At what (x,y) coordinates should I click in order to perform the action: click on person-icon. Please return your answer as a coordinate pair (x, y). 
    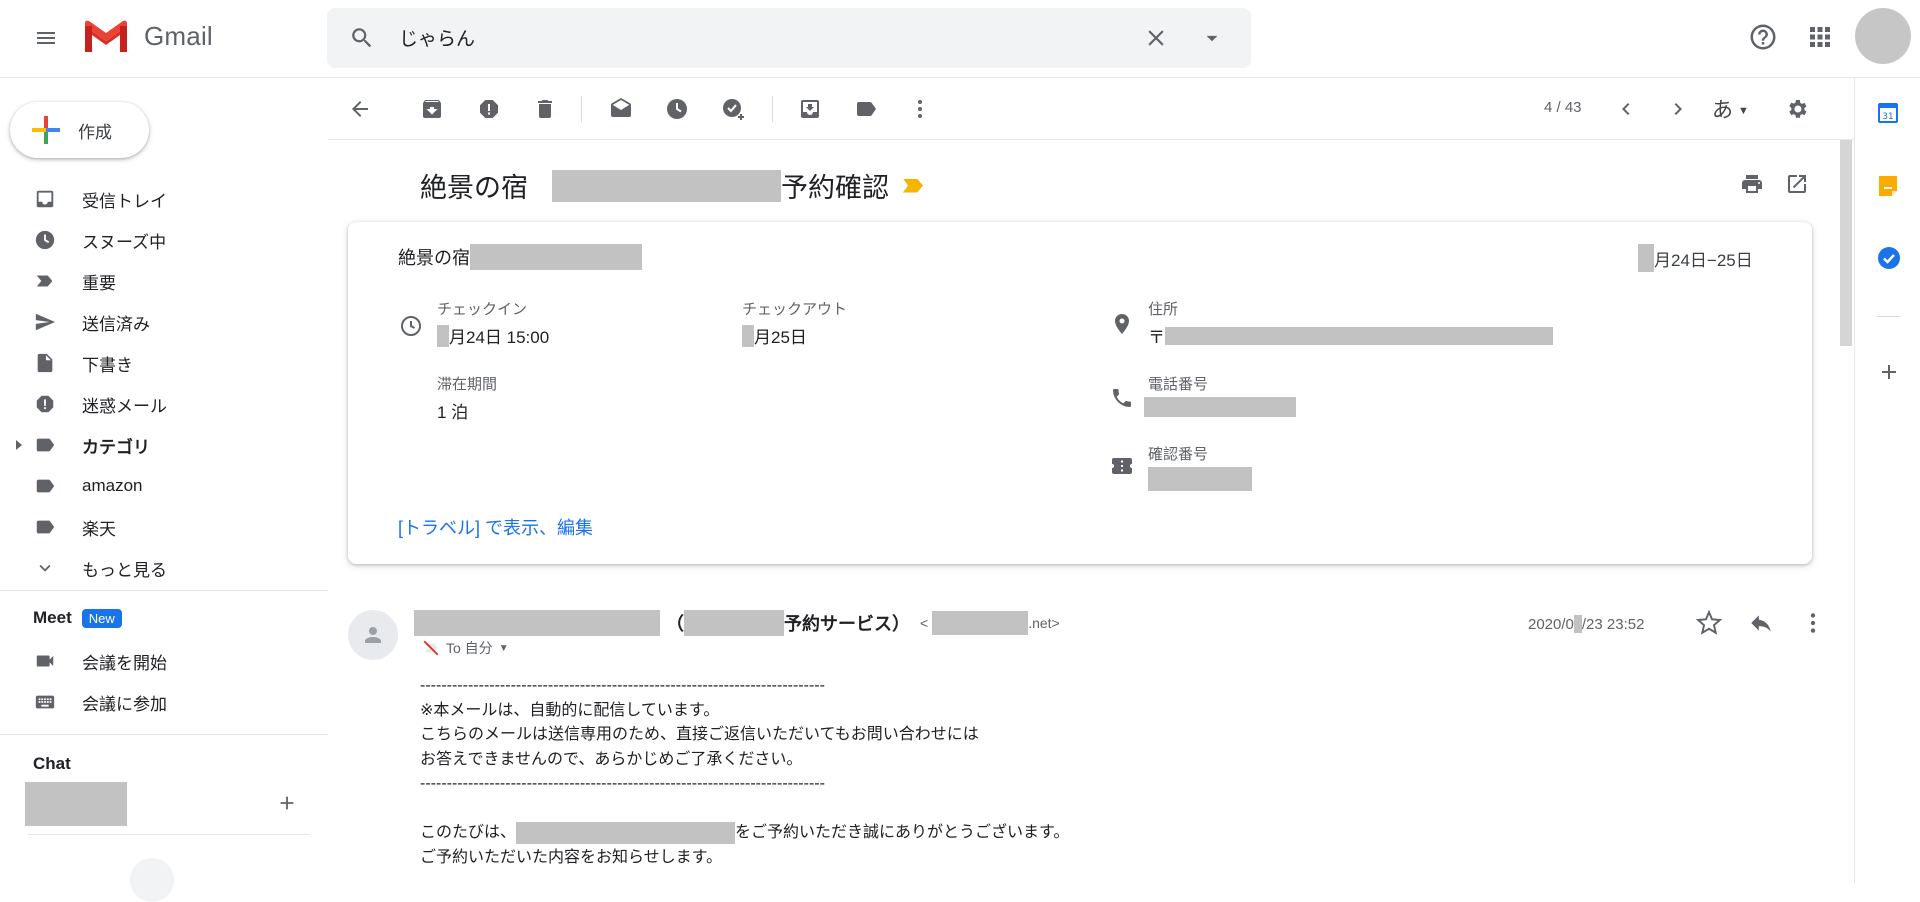
    Looking at the image, I should click on (373, 635).